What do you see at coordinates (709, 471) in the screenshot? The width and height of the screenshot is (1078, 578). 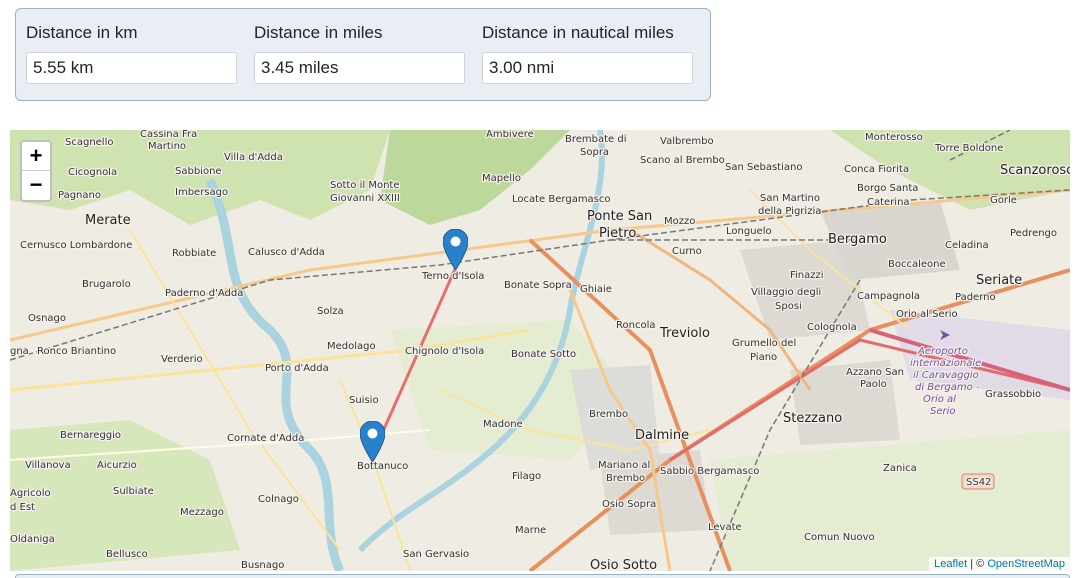 I see `place-label: Sabbio Bergamasco` at bounding box center [709, 471].